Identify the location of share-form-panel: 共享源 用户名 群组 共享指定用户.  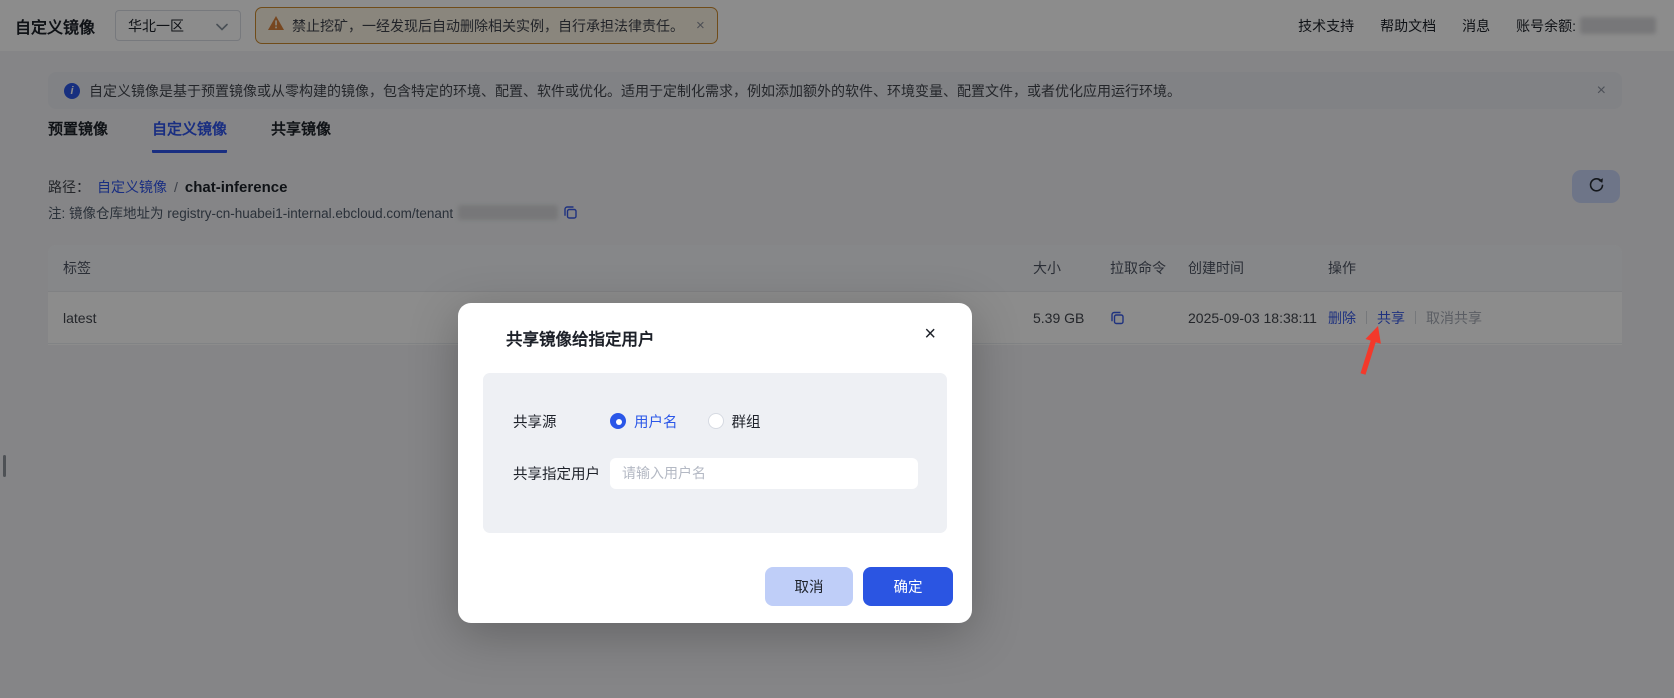
(715, 453).